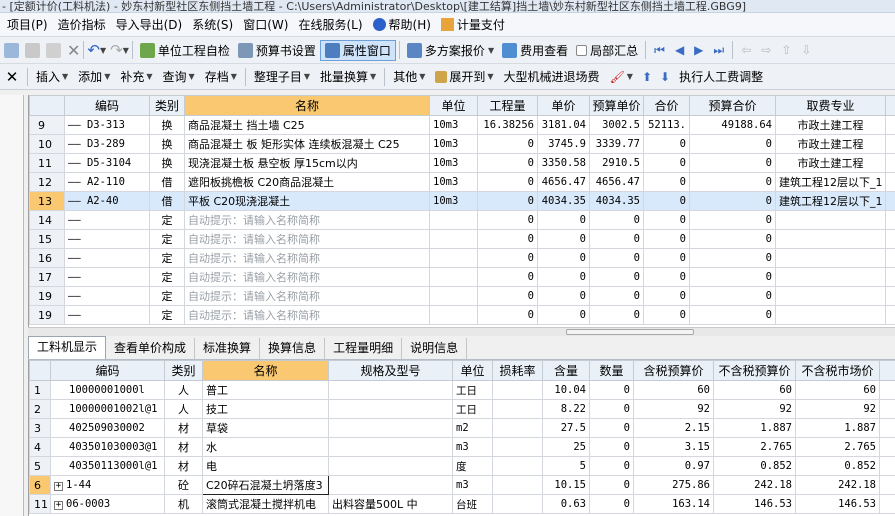  I want to click on cell-price: 3181.04, so click(563, 125).